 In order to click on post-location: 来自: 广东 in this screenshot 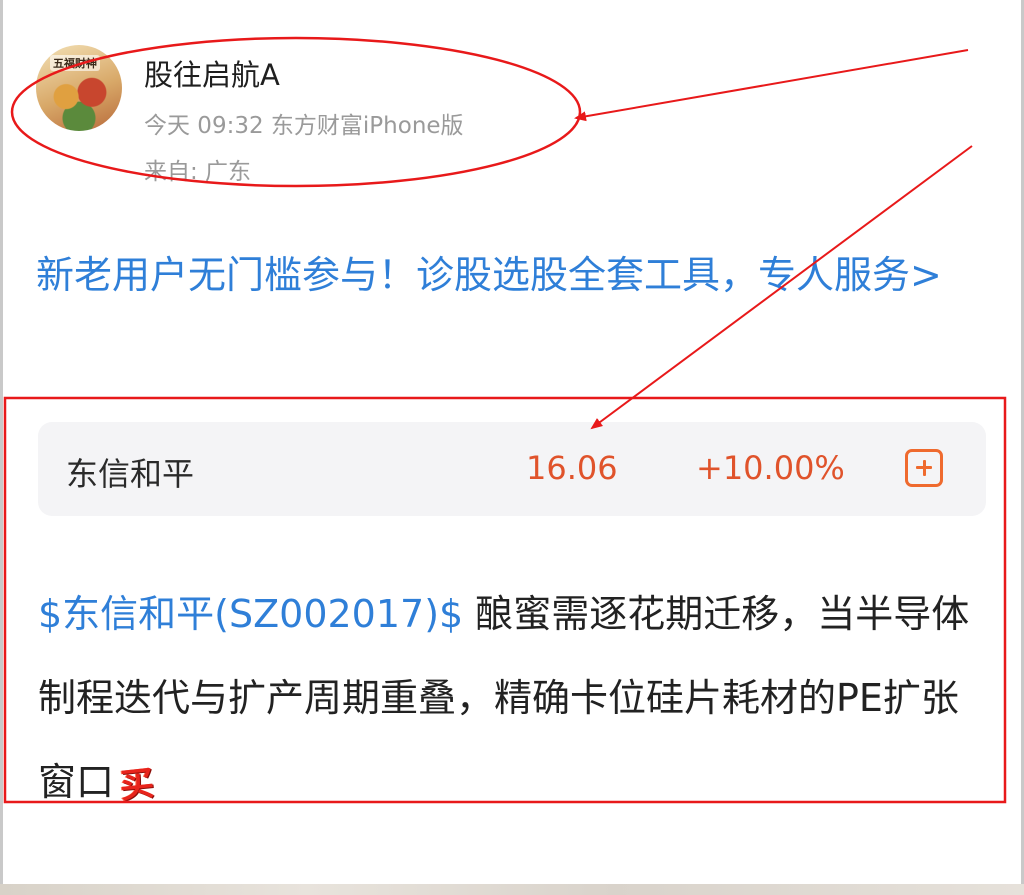, I will do `click(198, 172)`.